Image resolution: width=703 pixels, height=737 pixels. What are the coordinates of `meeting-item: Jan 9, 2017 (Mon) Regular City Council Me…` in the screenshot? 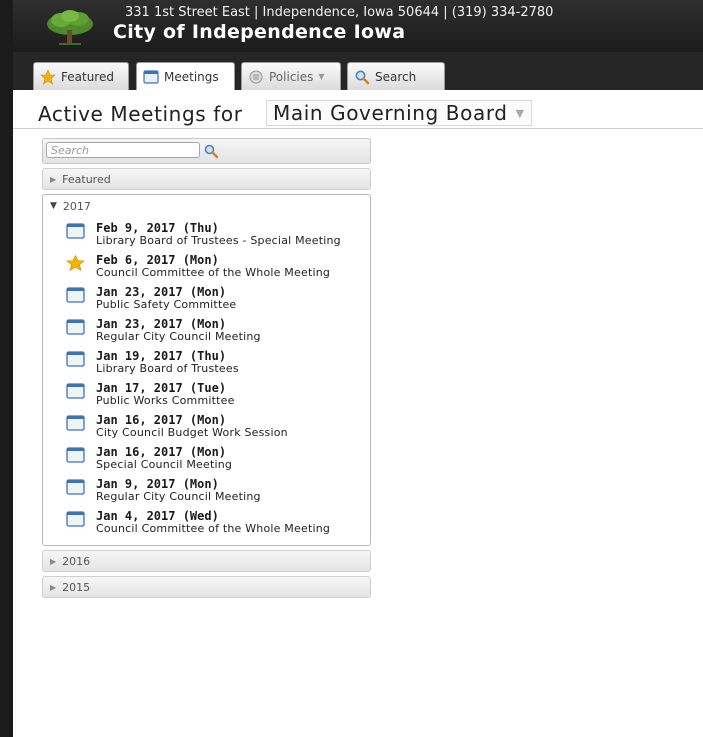 It's located at (206, 490).